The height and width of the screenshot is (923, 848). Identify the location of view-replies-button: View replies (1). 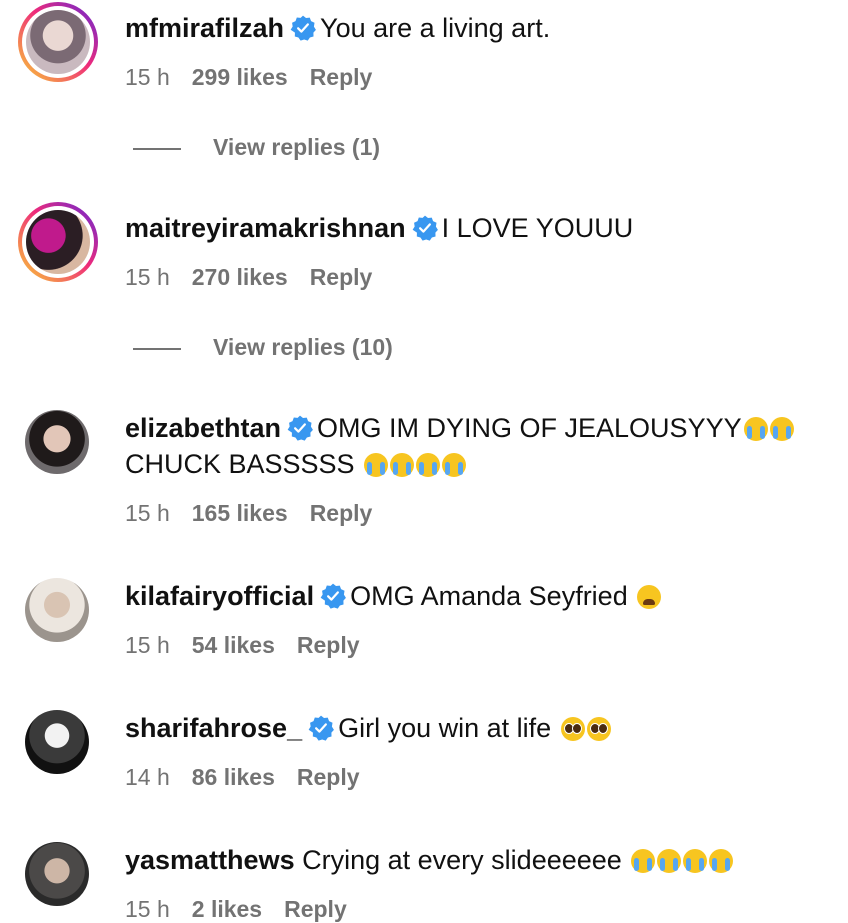
(256, 147).